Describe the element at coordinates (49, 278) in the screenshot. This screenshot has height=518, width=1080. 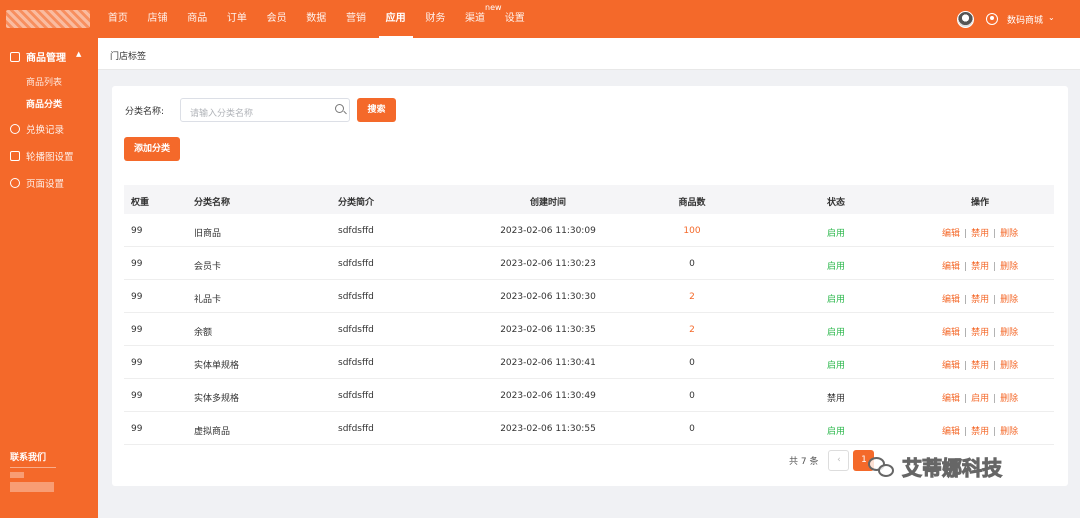
I see `sidebar: 商品管理 ▲ 商品列表 商品分类 兑换记录 轮播图设置 页面设置 联系我们` at that location.